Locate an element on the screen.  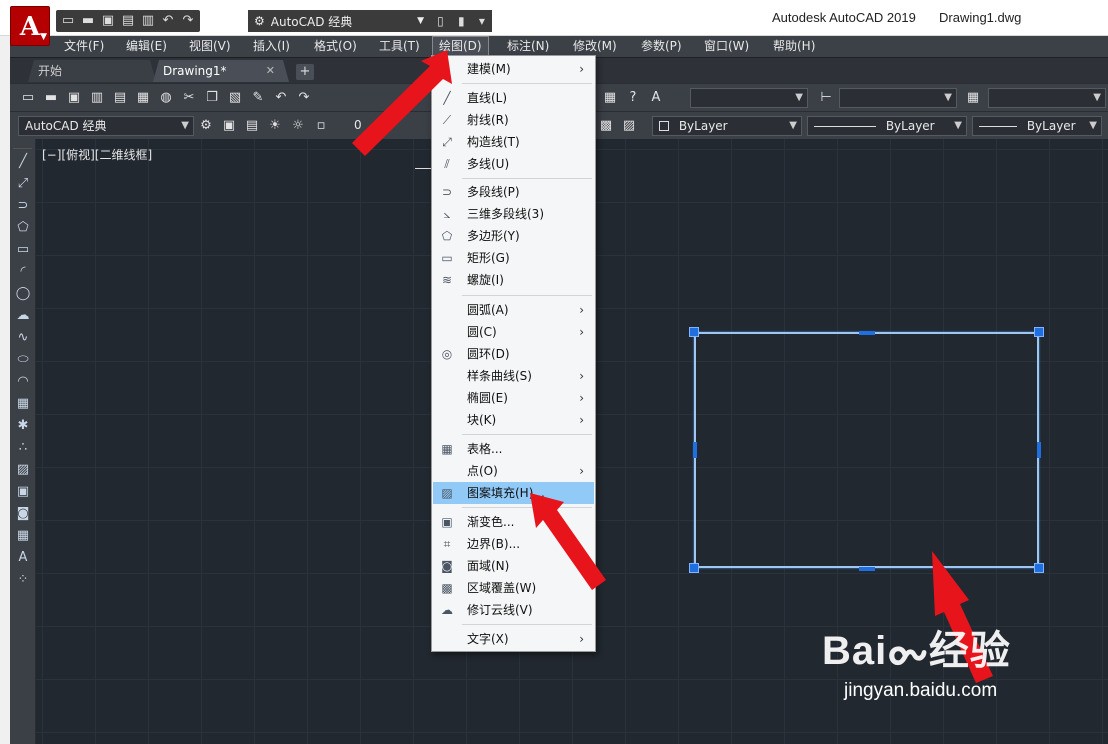
menu-parametric: 参数(P) is located at coordinates (661, 46).